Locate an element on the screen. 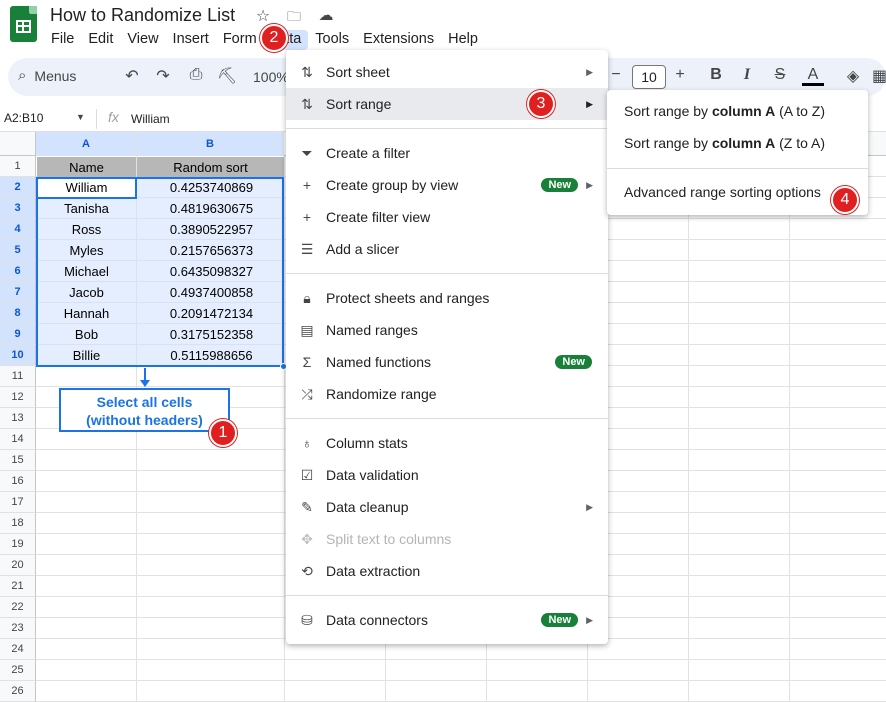 The width and height of the screenshot is (886, 702). header-cell-random-sort: Random sort is located at coordinates (210, 167).